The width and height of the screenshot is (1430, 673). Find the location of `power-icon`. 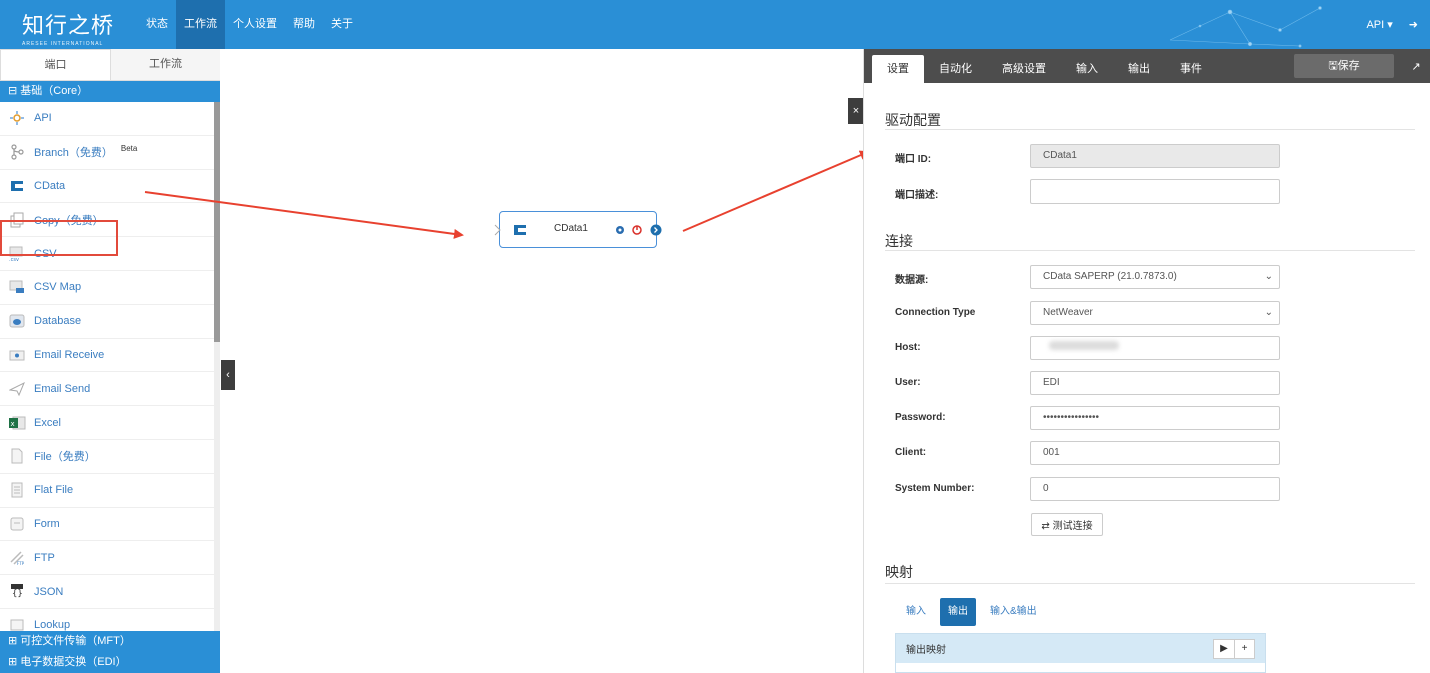

power-icon is located at coordinates (637, 230).